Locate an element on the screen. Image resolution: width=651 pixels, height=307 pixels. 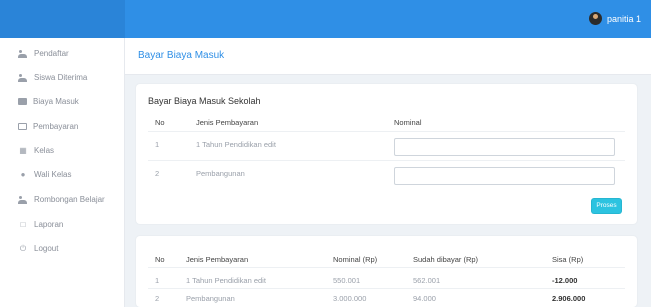
sidebar-item-pembayaran: Pembayaran is located at coordinates (48, 126).